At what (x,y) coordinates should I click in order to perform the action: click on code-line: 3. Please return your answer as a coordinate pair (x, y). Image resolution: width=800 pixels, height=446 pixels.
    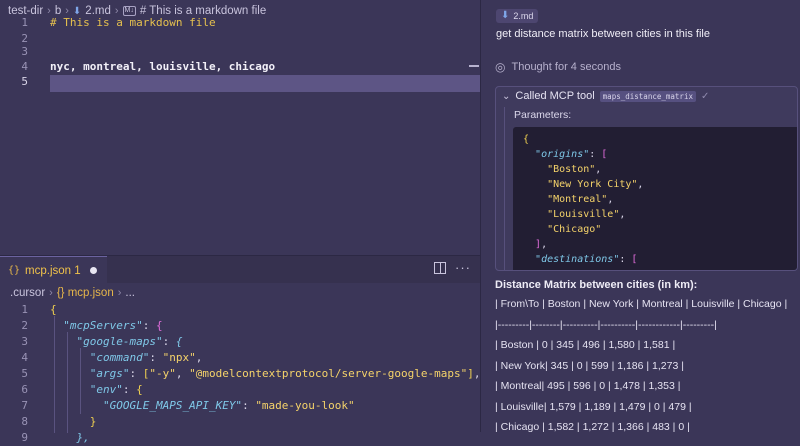
    Looking at the image, I should click on (240, 52).